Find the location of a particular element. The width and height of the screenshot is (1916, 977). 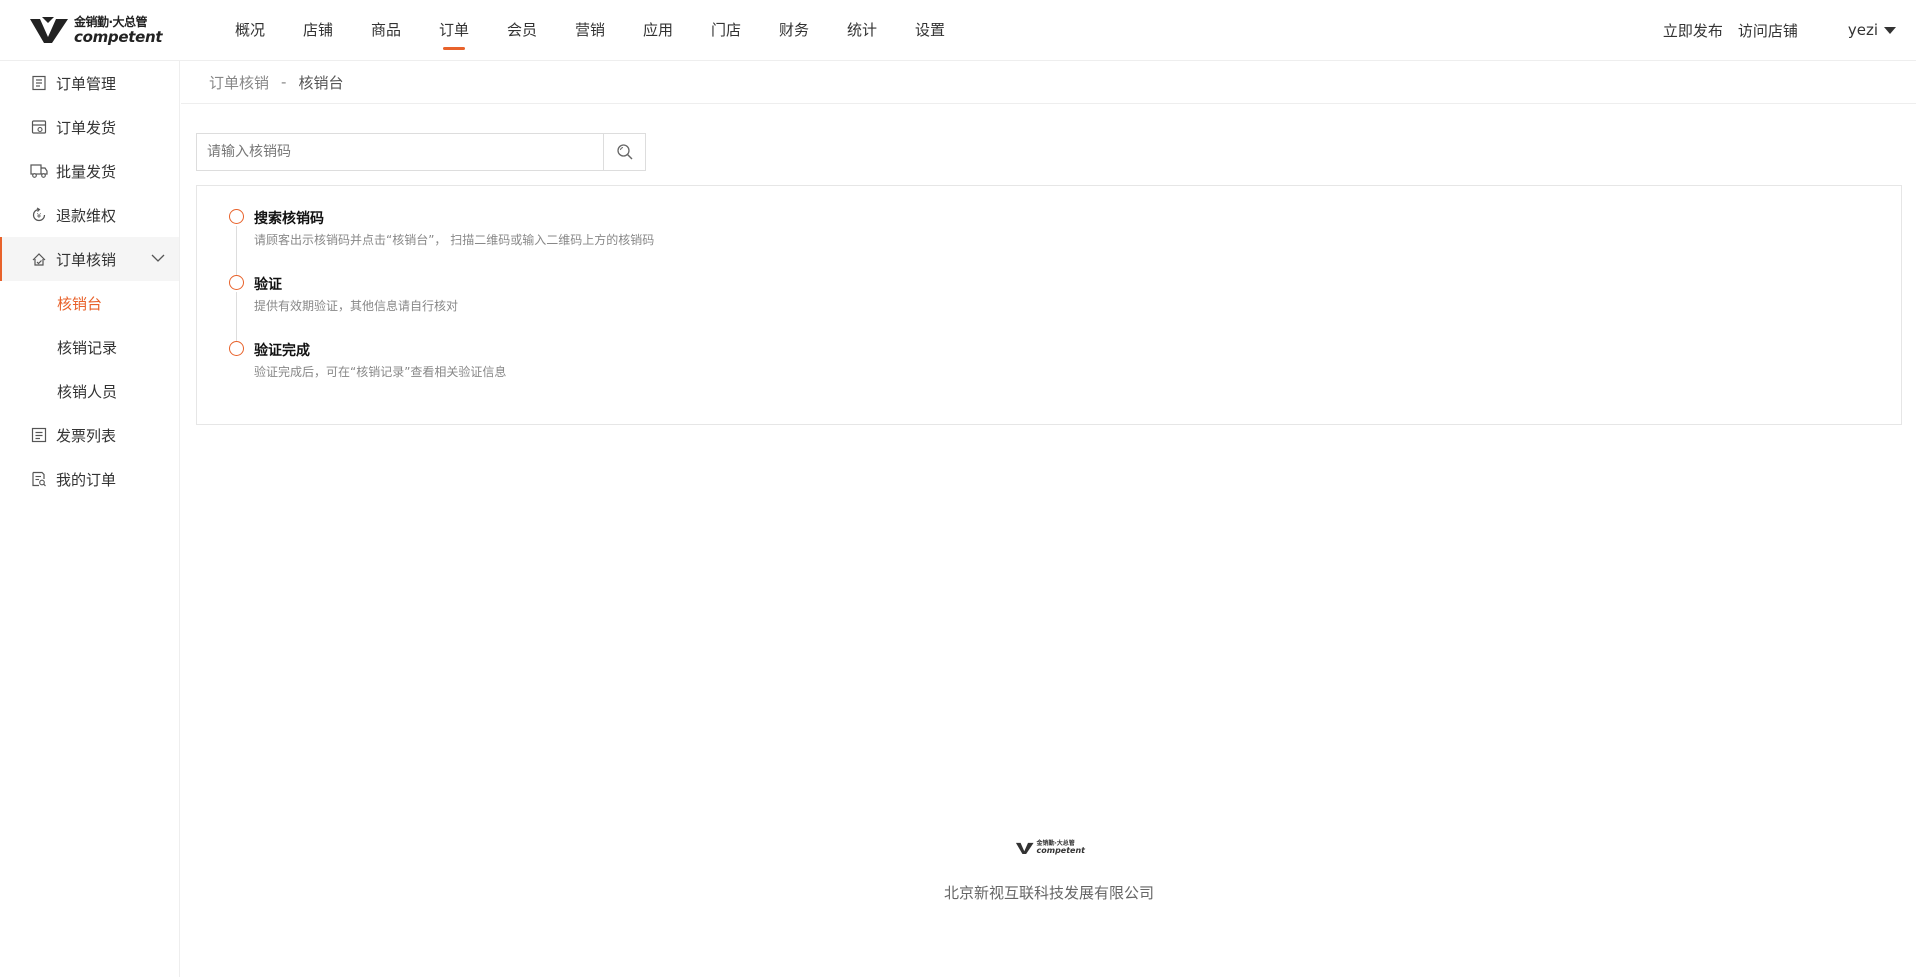

topnav-members: 会员 is located at coordinates (522, 30).